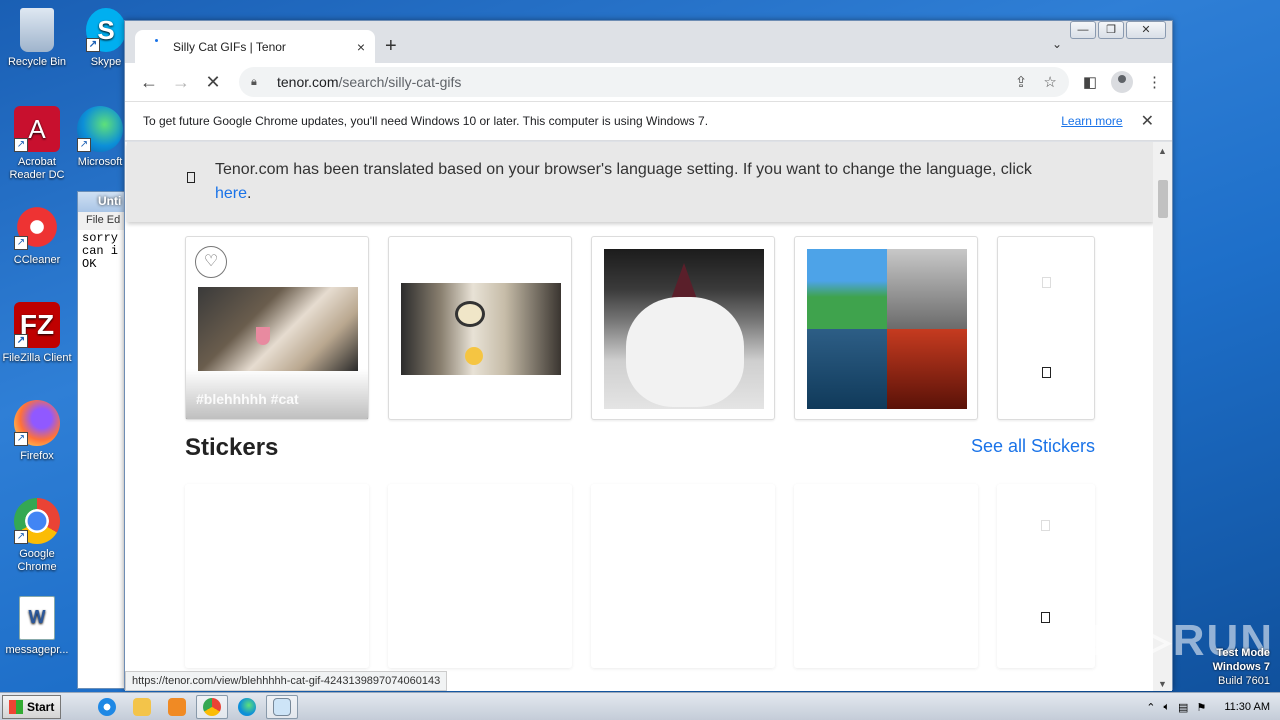  What do you see at coordinates (37, 325) in the screenshot?
I see `filezilla-icon: FZ ↗` at bounding box center [37, 325].